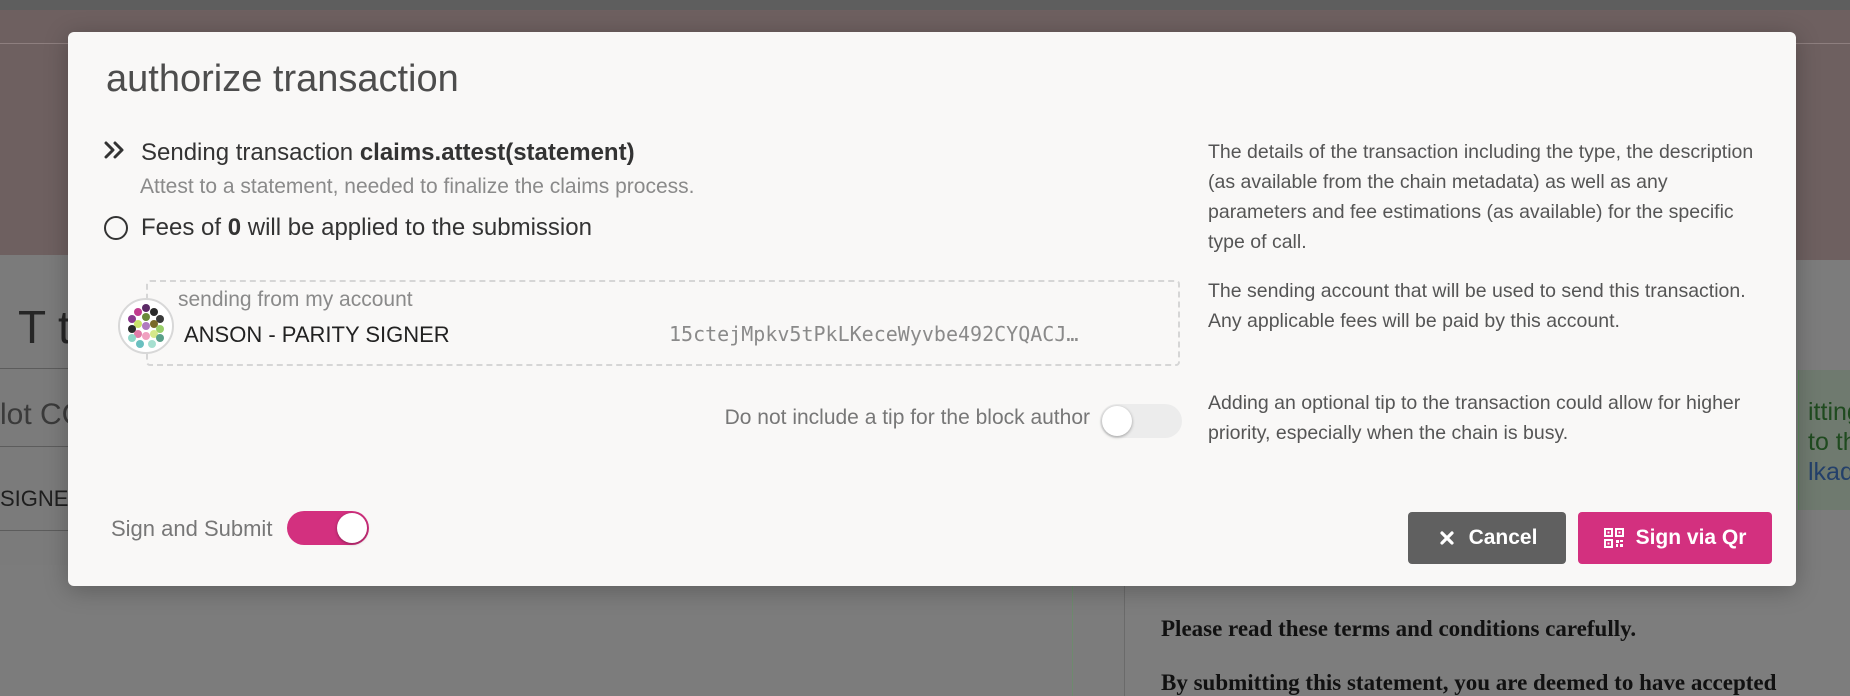  I want to click on app-topbar, so click(925, 5).